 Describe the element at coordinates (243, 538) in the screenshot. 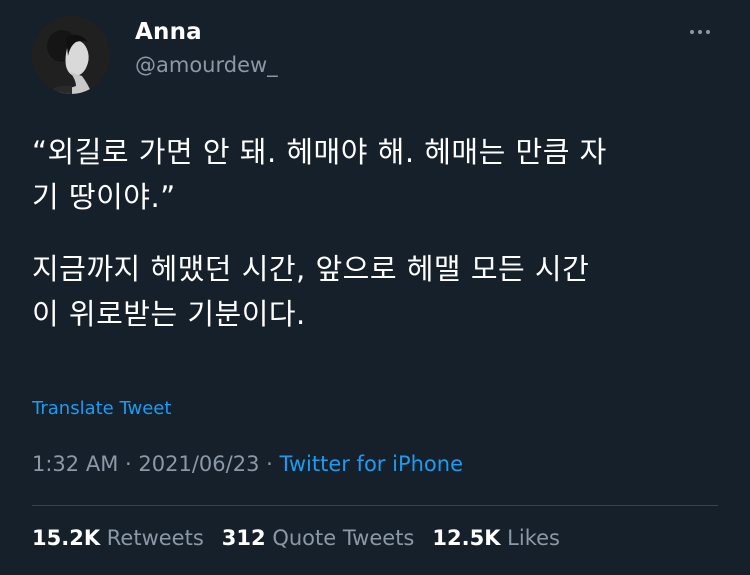

I see `quote-tweets-count: 312` at that location.